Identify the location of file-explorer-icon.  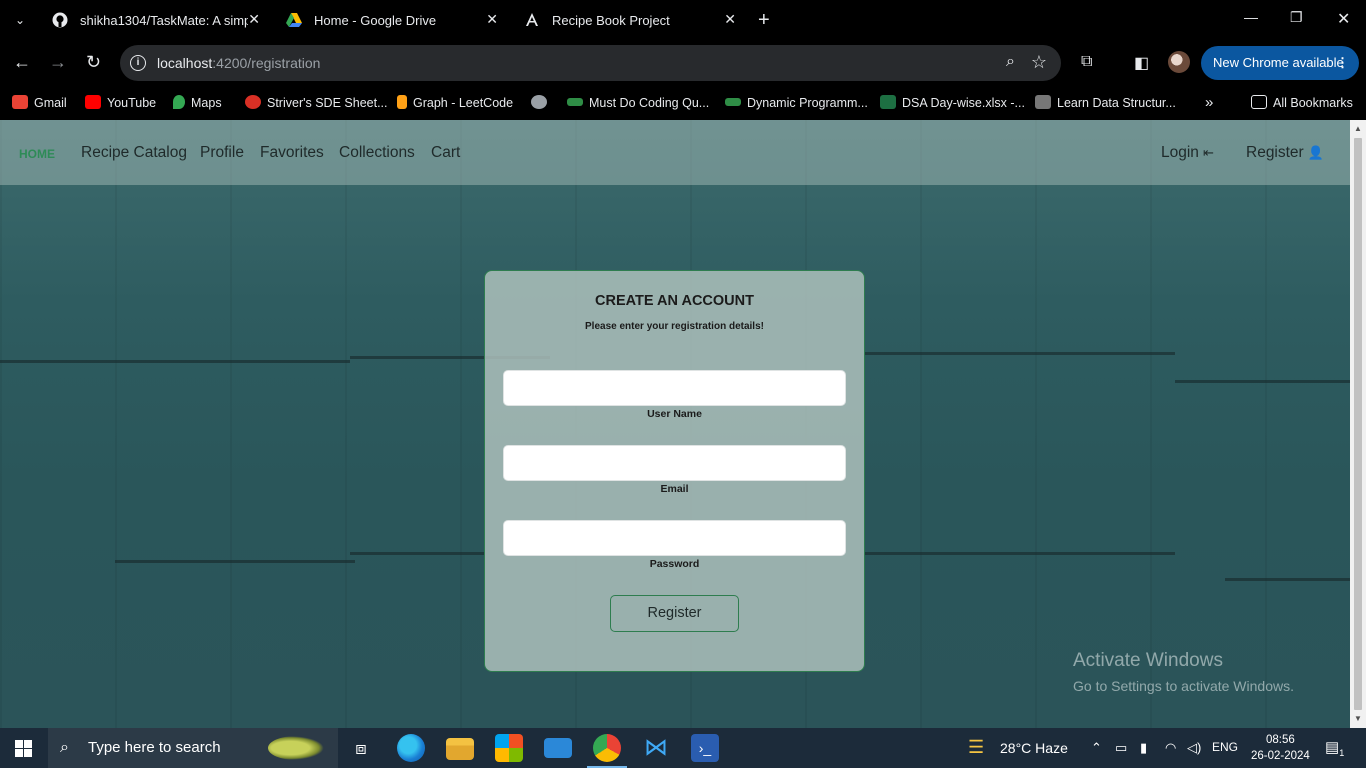
(460, 749).